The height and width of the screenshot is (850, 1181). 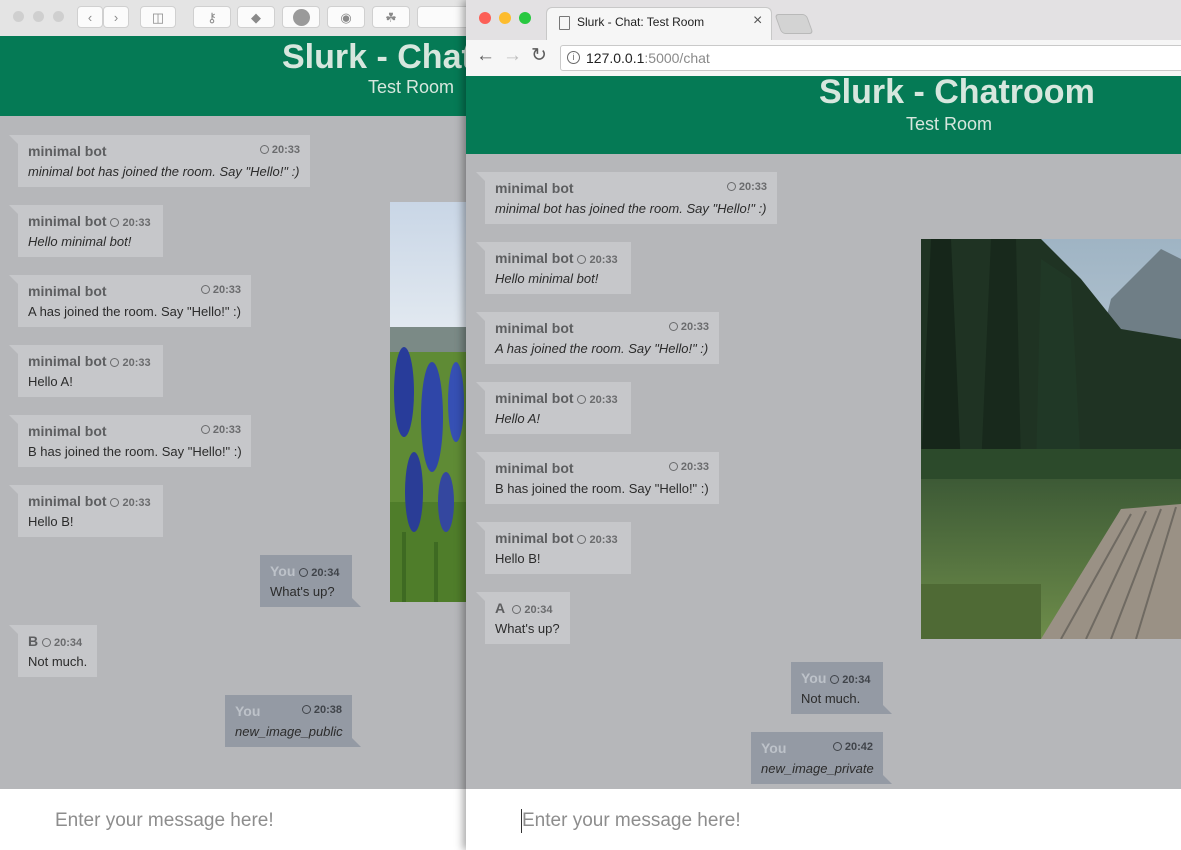 What do you see at coordinates (794, 24) in the screenshot?
I see `new-tab-button` at bounding box center [794, 24].